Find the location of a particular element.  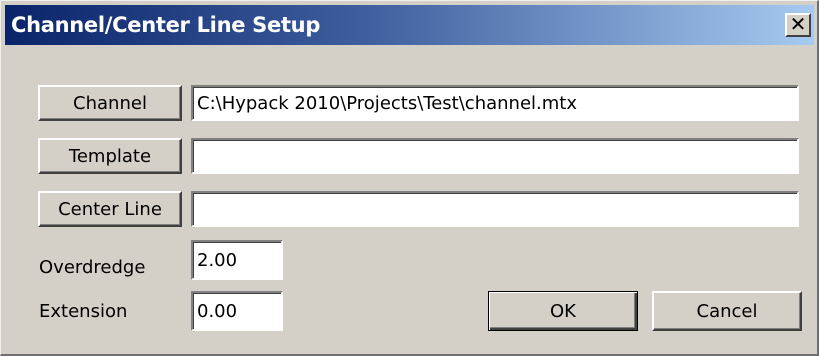

template-button: Template is located at coordinates (110, 156).